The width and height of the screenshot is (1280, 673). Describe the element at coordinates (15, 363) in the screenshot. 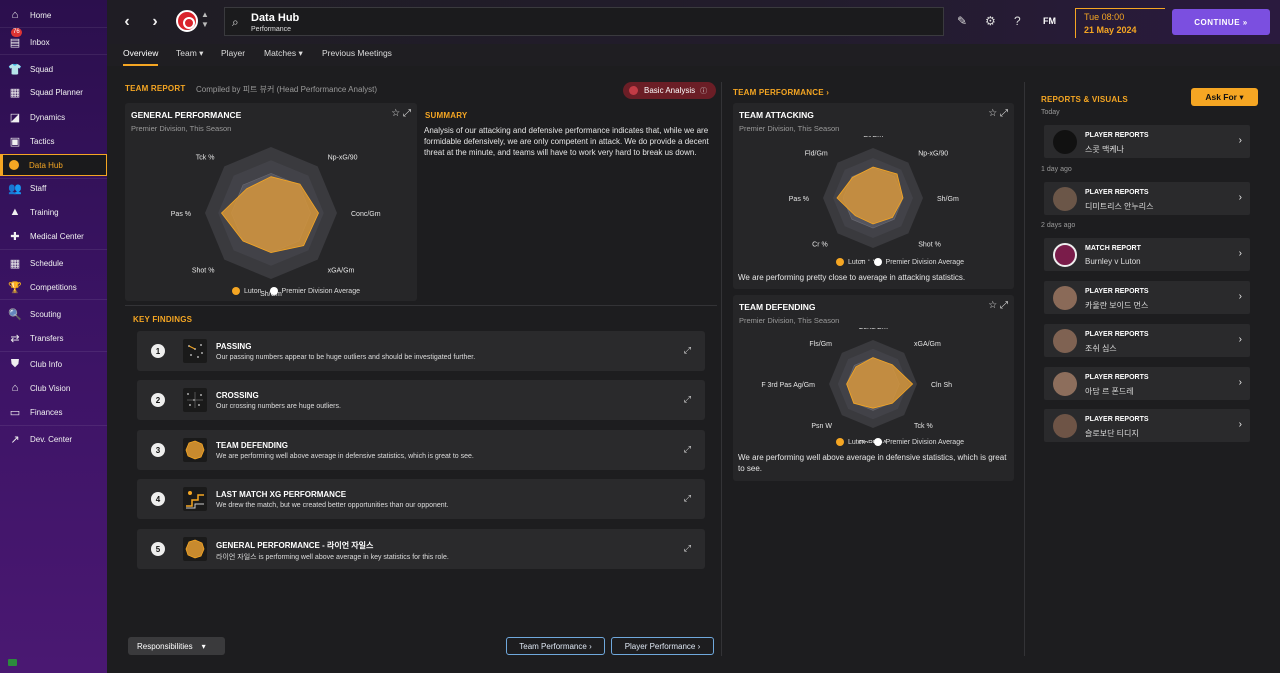

I see `shield-icon: ⛊` at that location.